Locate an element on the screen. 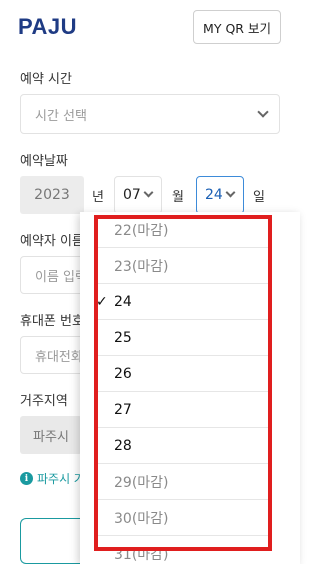 The width and height of the screenshot is (320, 564). region-button: 파주시 is located at coordinates (51, 435).